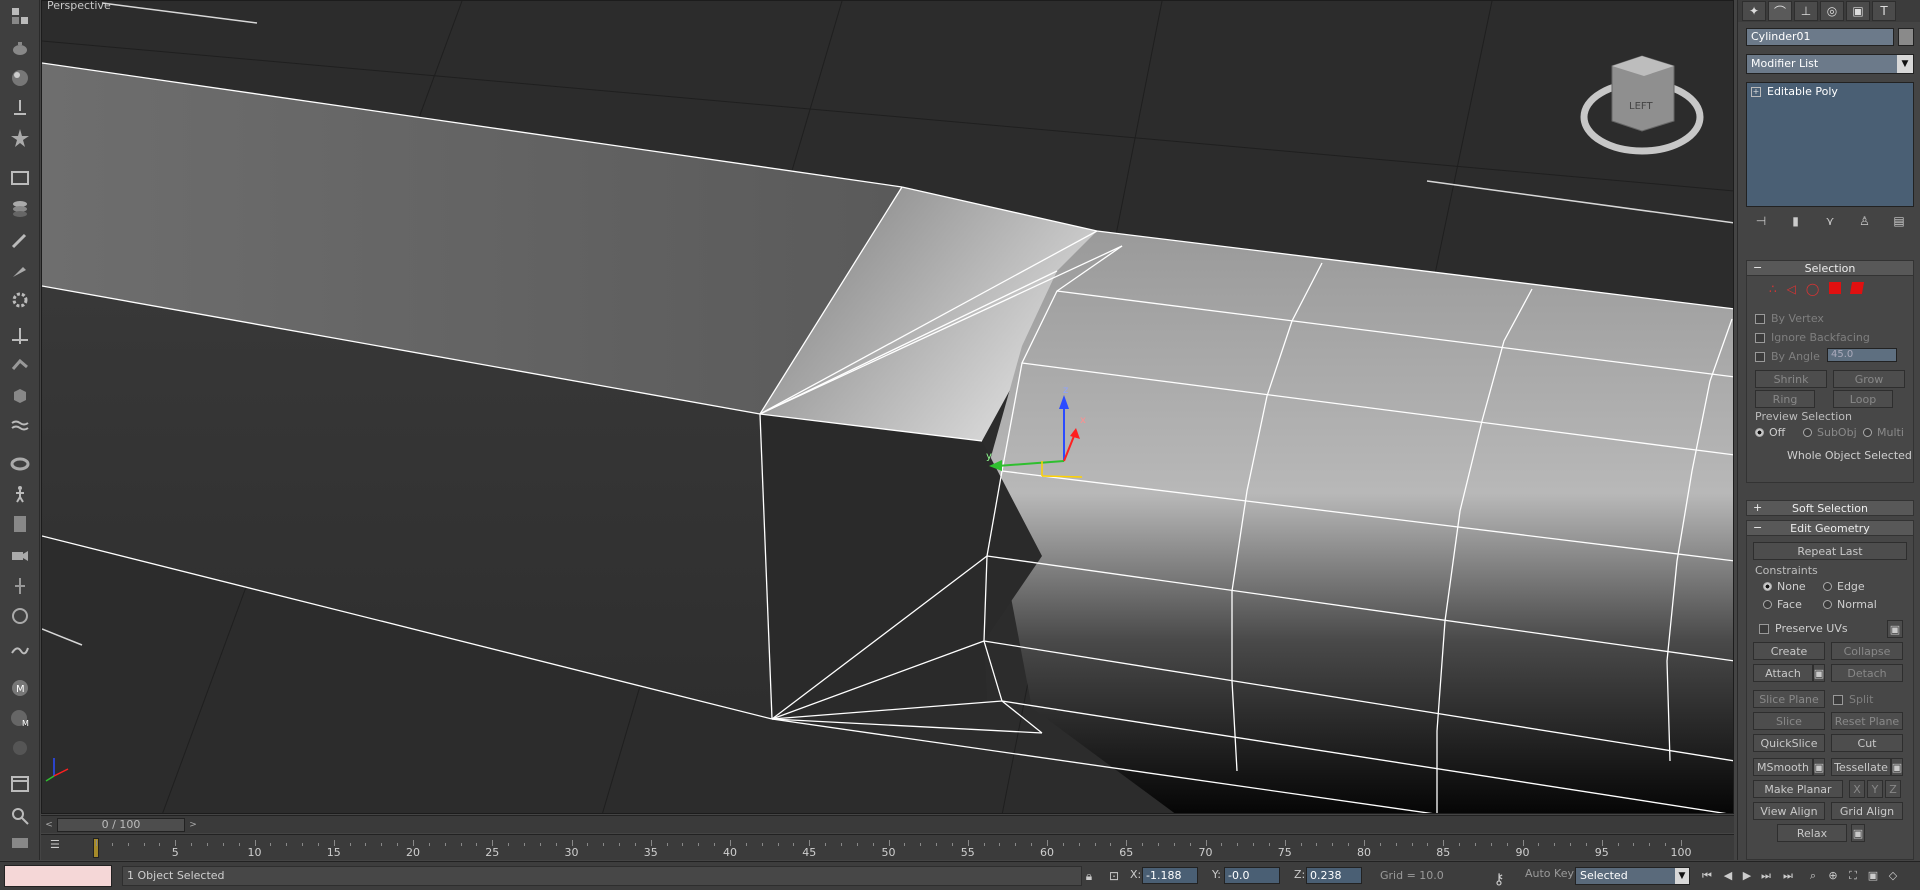  I want to click on next-frame-button-icon: ⏭, so click(1766, 876).